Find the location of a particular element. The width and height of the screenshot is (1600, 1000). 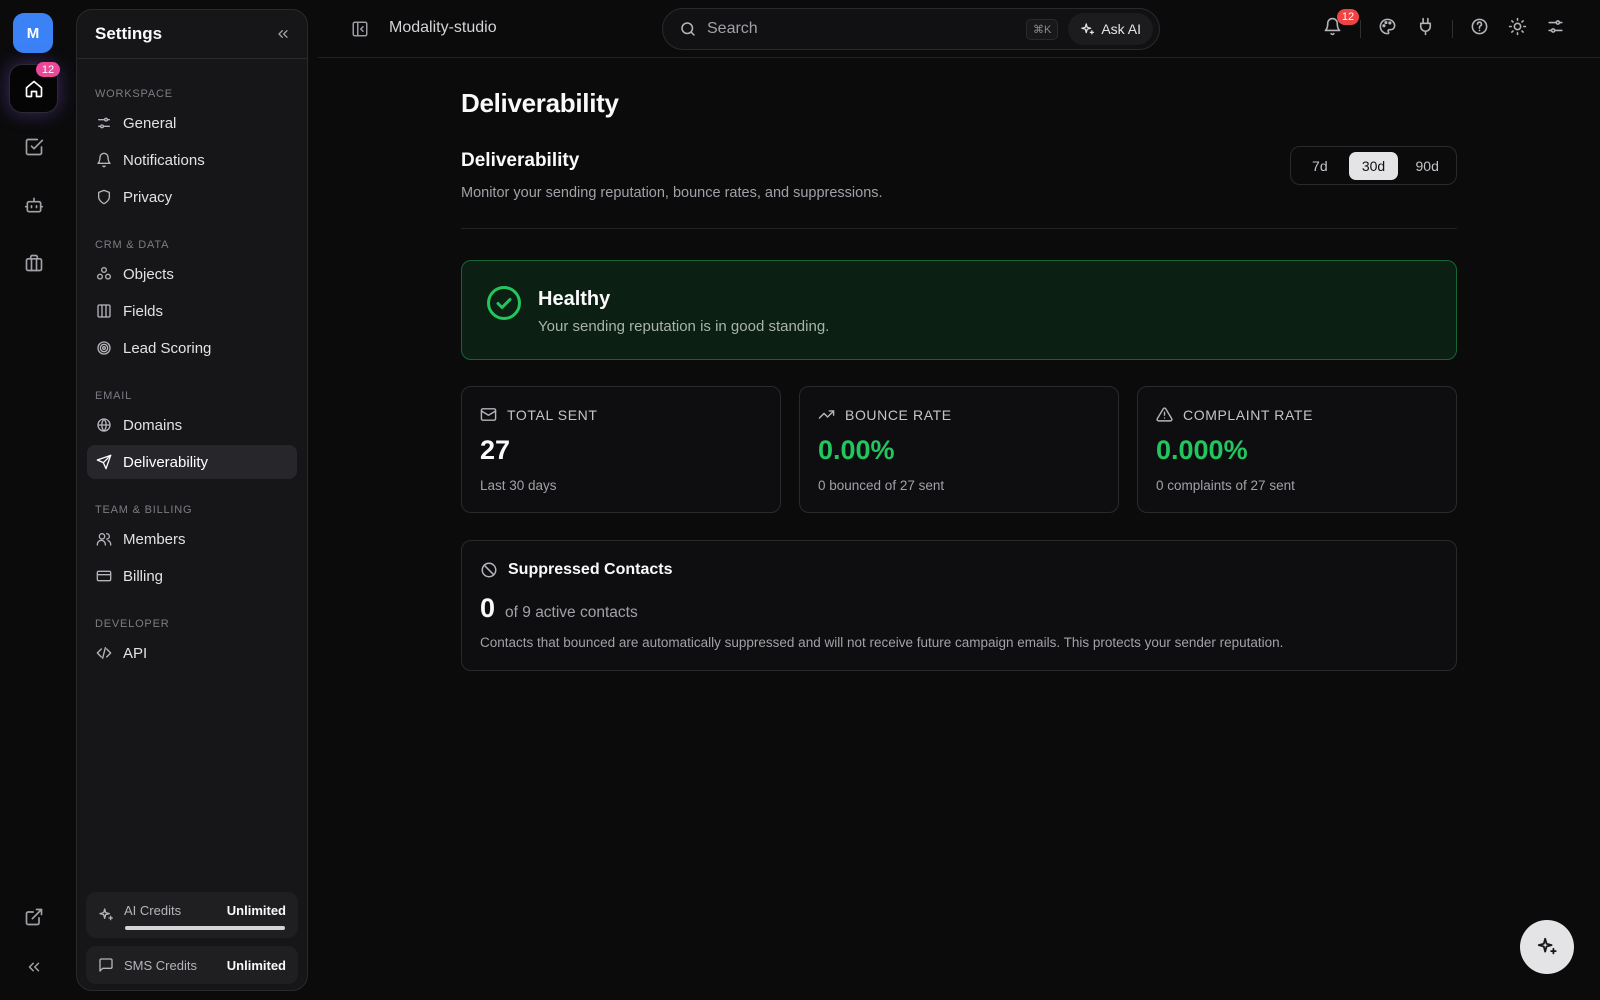

section-label-email: EMAIL is located at coordinates (114, 396).